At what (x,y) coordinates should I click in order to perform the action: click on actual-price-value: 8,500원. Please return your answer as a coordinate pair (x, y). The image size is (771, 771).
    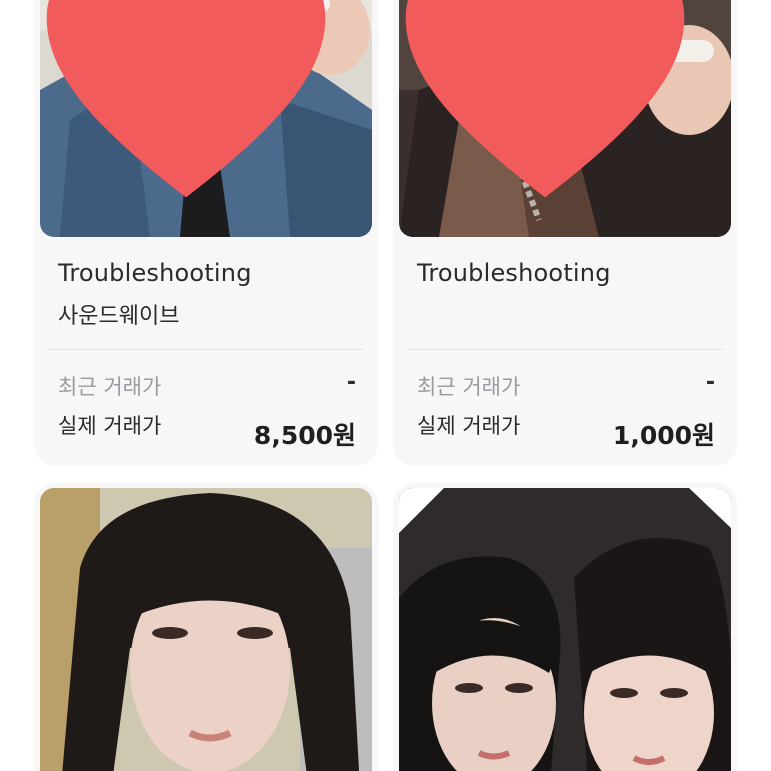
    Looking at the image, I should click on (304, 435).